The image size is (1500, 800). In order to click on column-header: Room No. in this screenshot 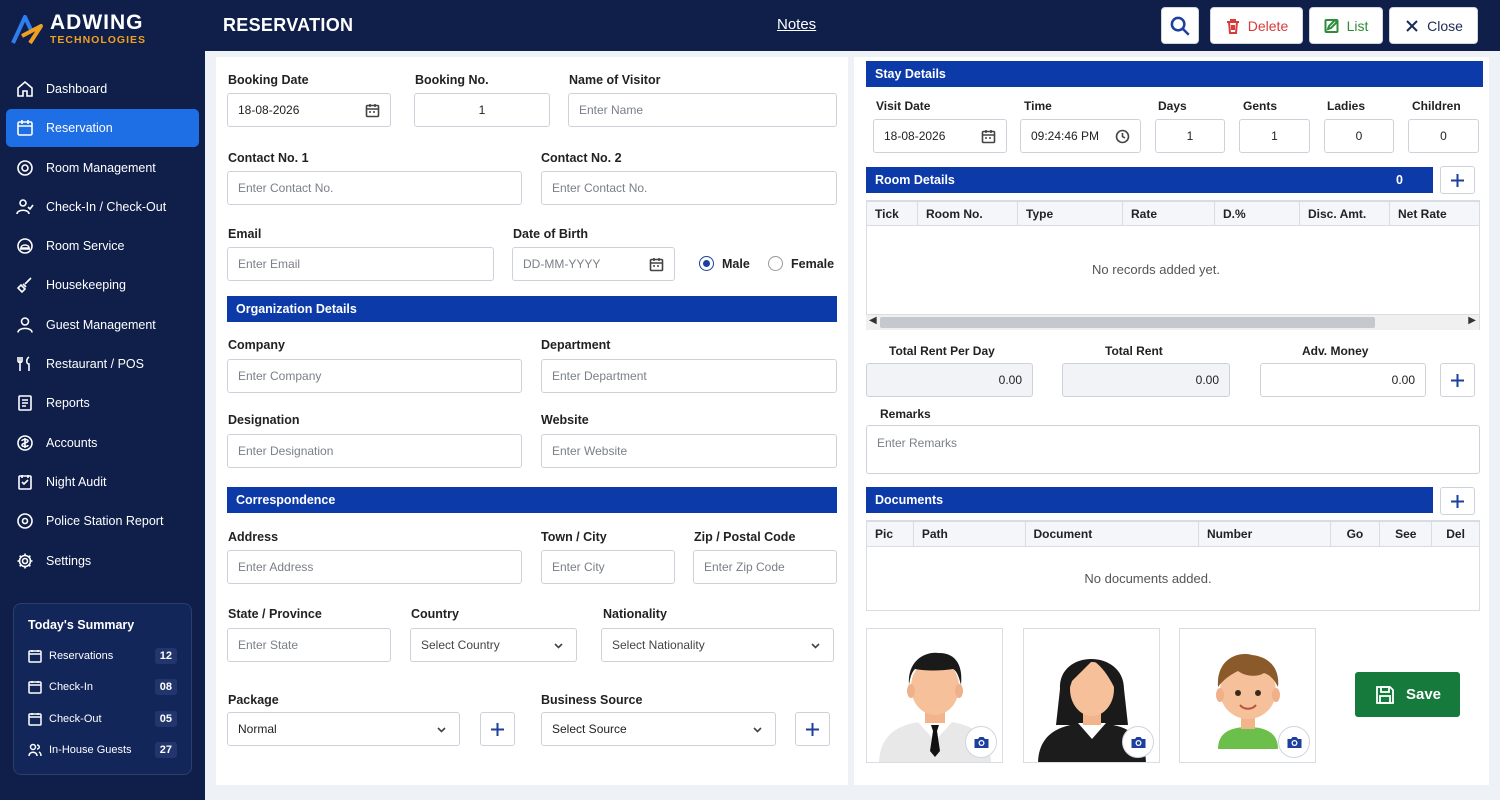, I will do `click(968, 213)`.